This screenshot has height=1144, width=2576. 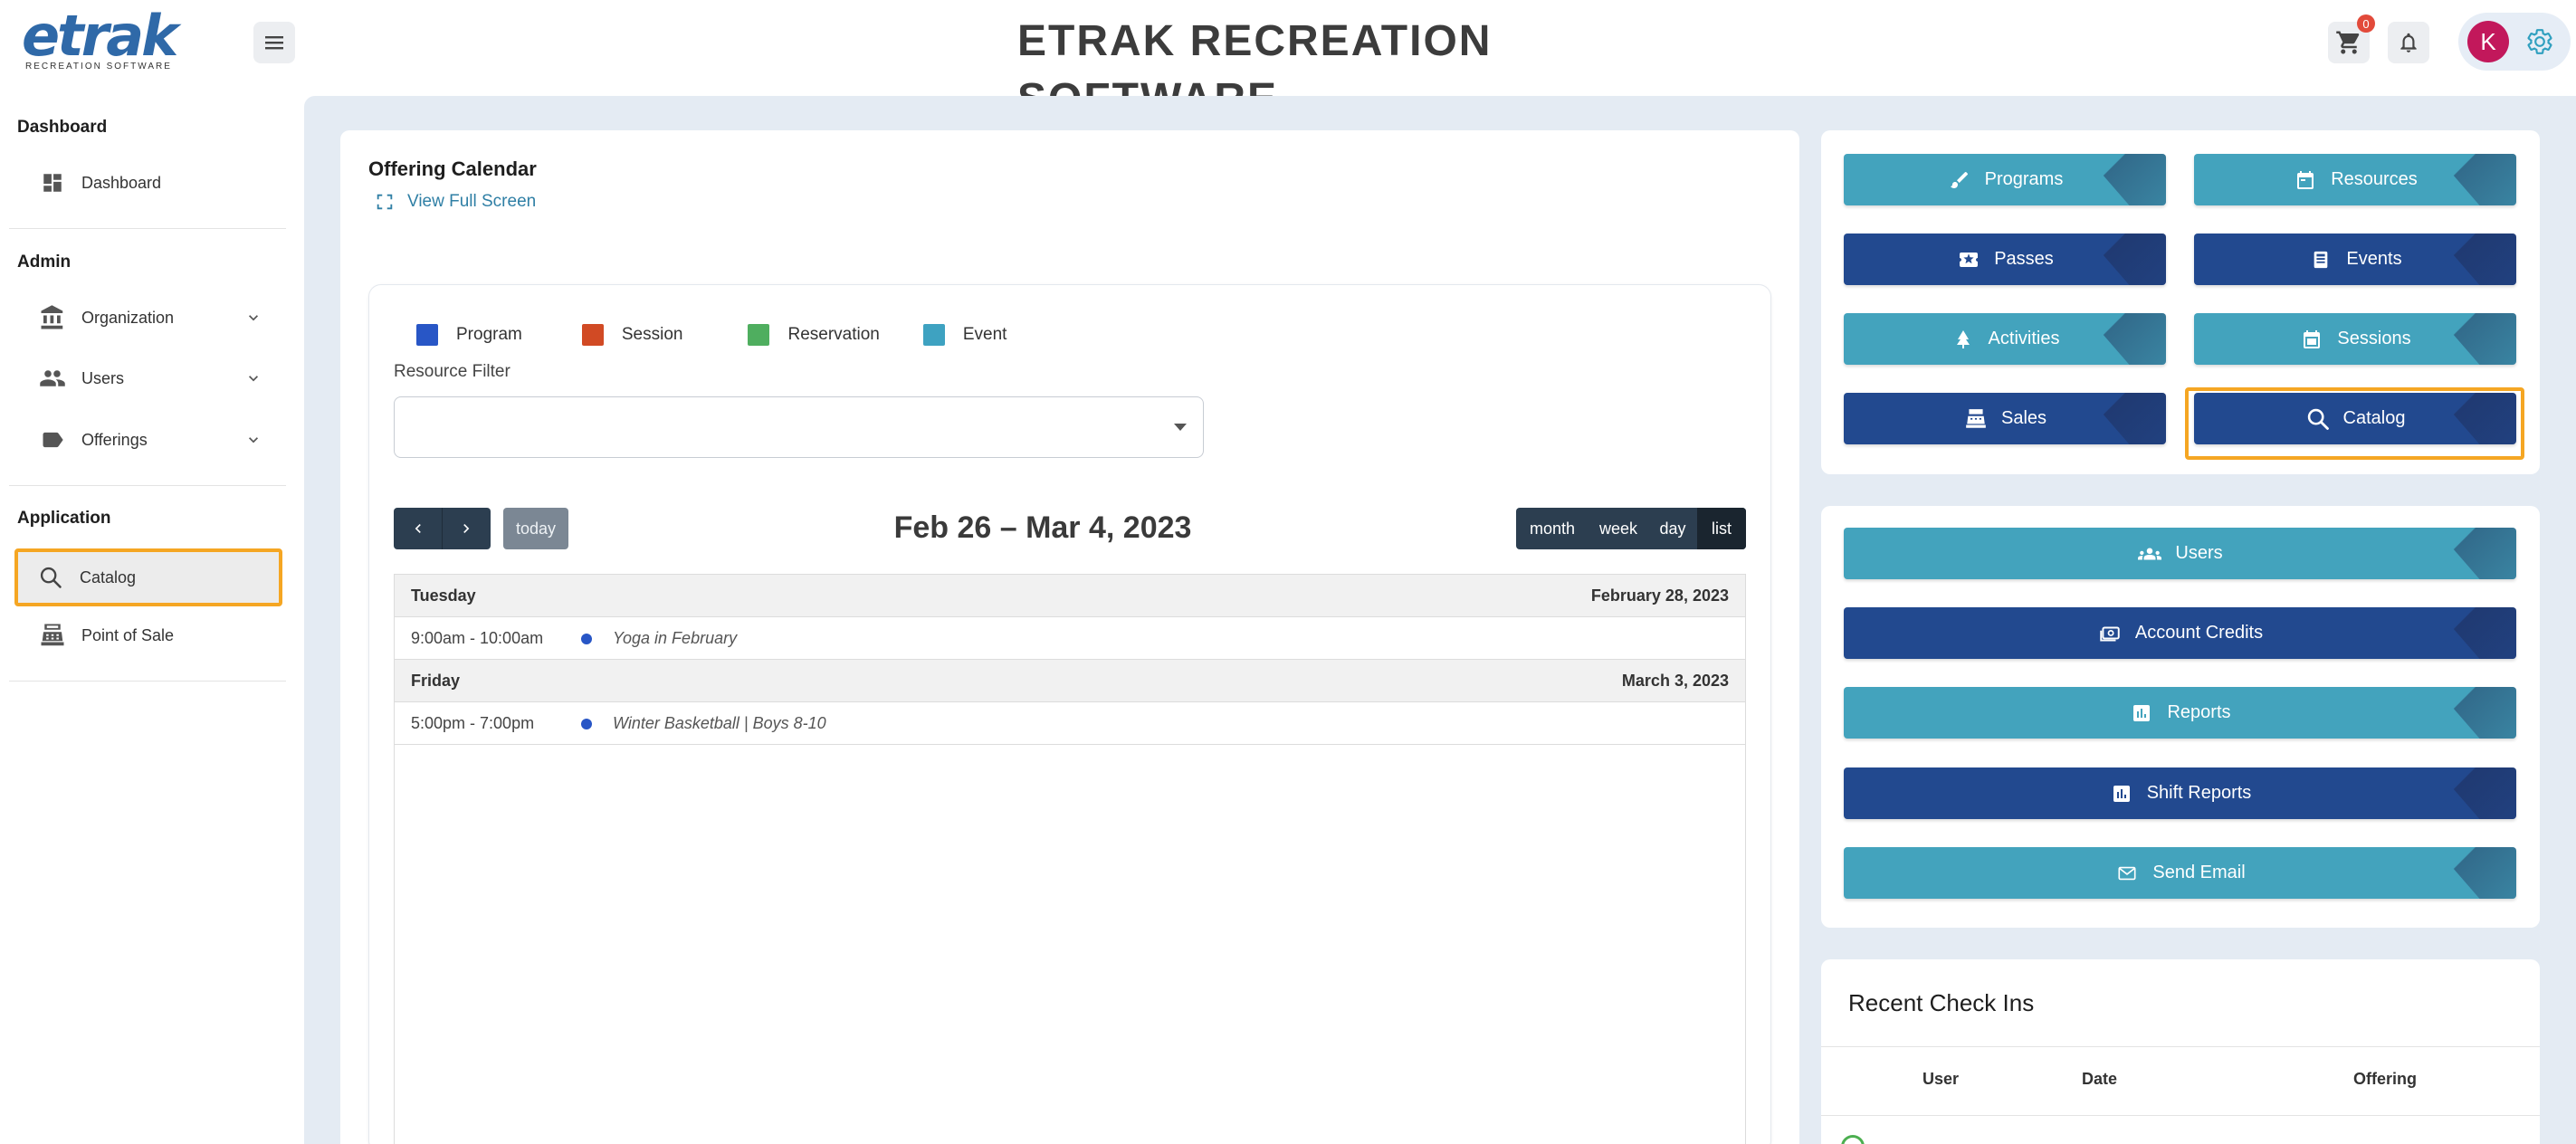 What do you see at coordinates (453, 168) in the screenshot?
I see `calendar-title: Offering Calendar` at bounding box center [453, 168].